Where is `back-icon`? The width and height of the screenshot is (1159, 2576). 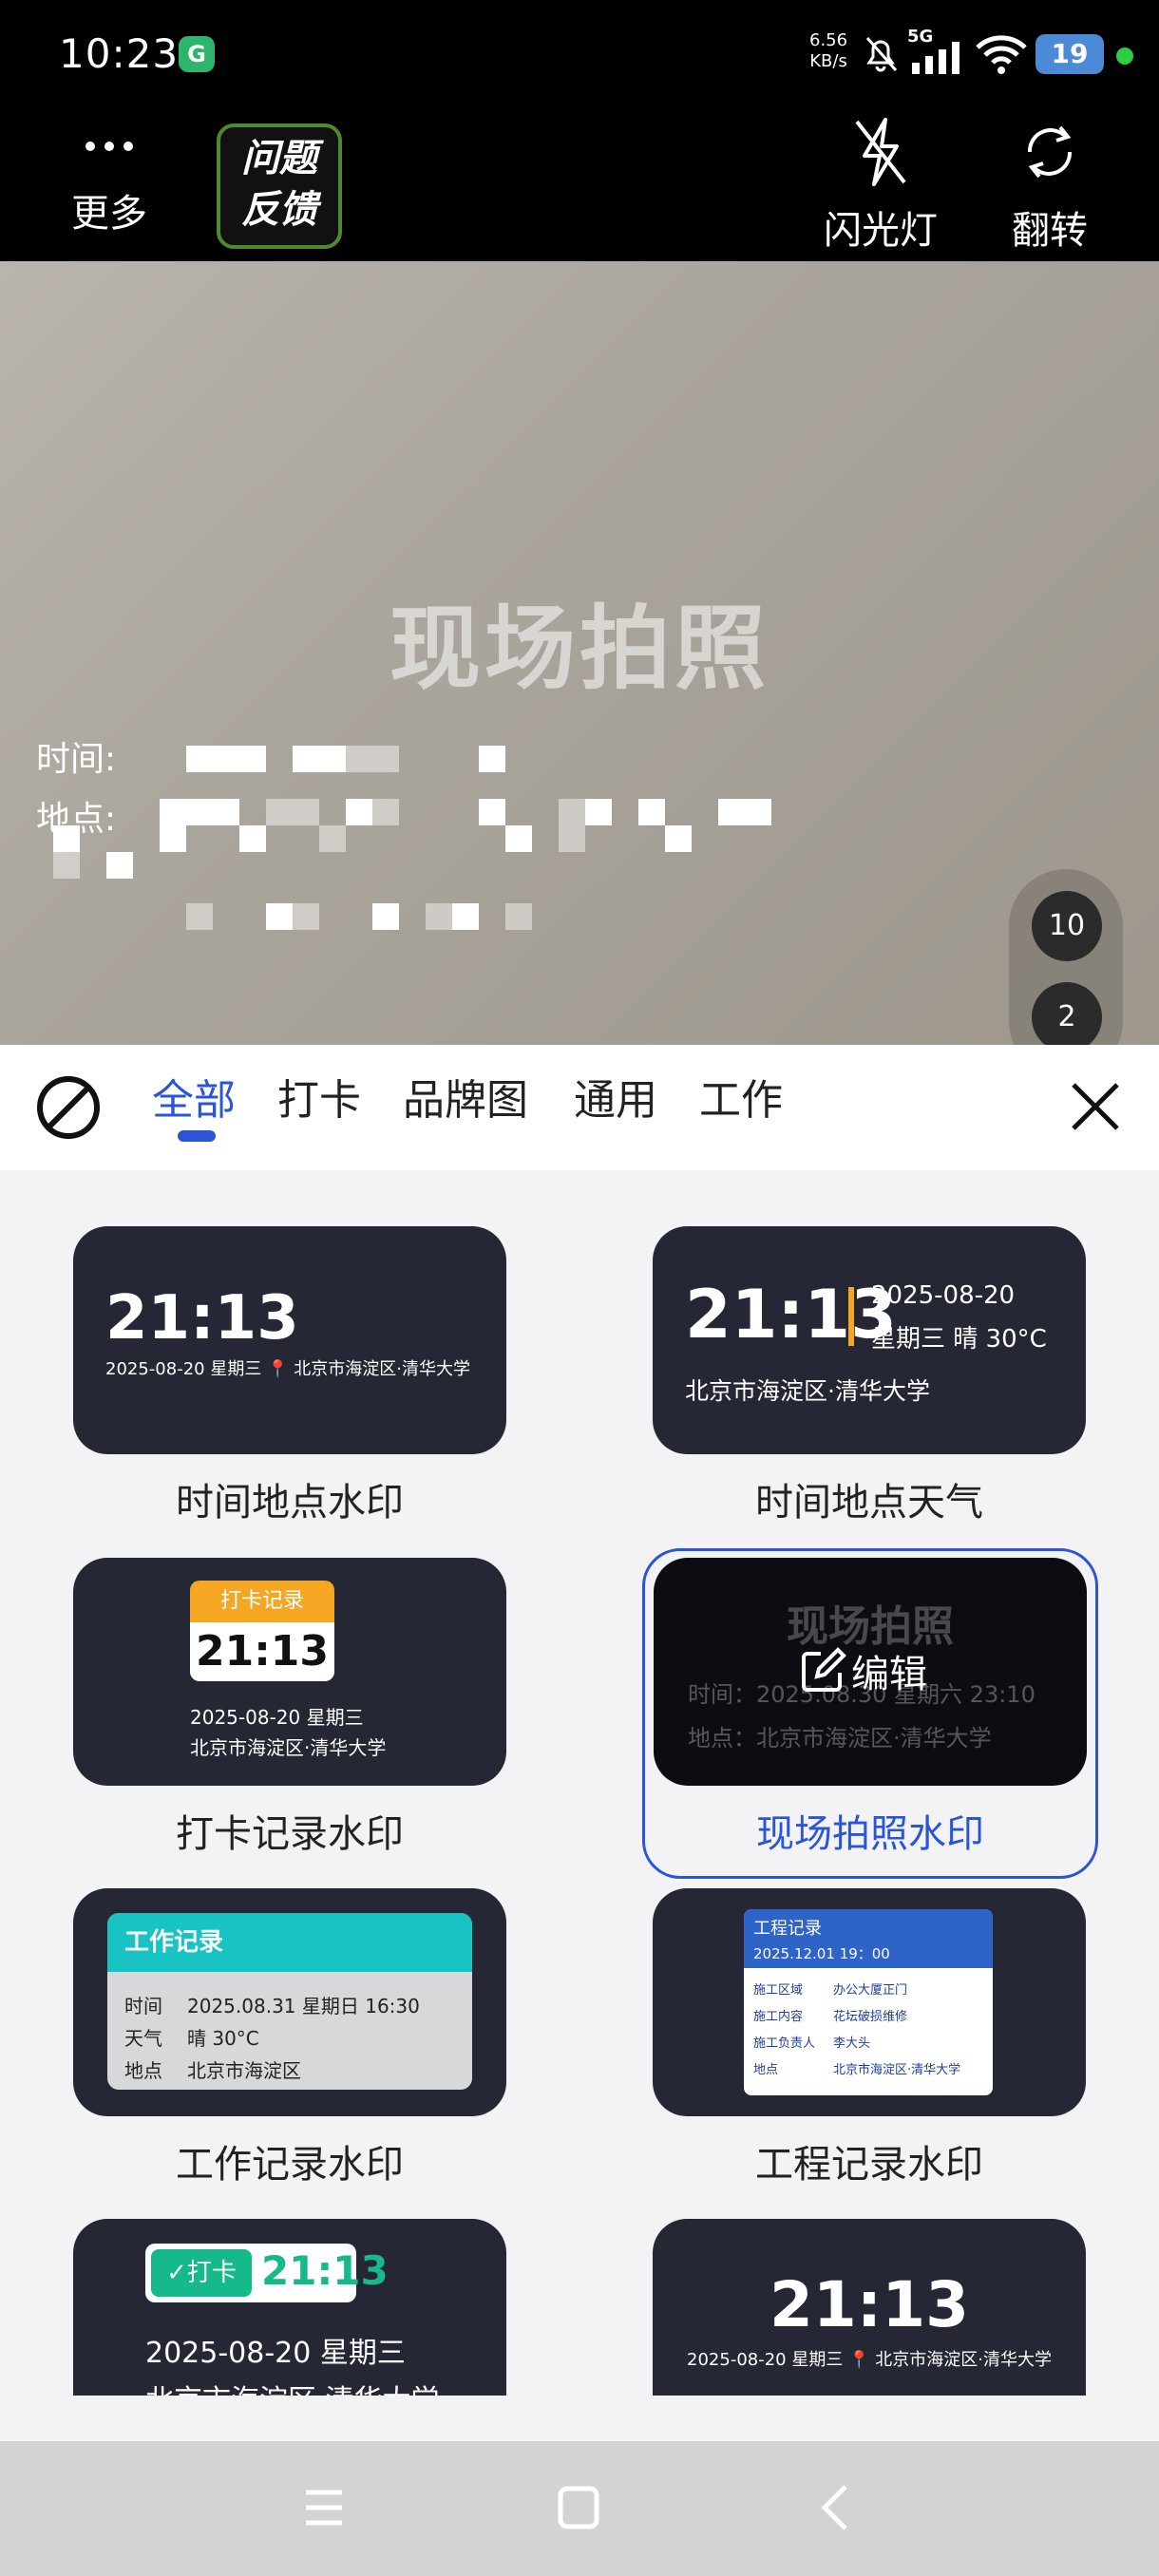
back-icon is located at coordinates (835, 2507).